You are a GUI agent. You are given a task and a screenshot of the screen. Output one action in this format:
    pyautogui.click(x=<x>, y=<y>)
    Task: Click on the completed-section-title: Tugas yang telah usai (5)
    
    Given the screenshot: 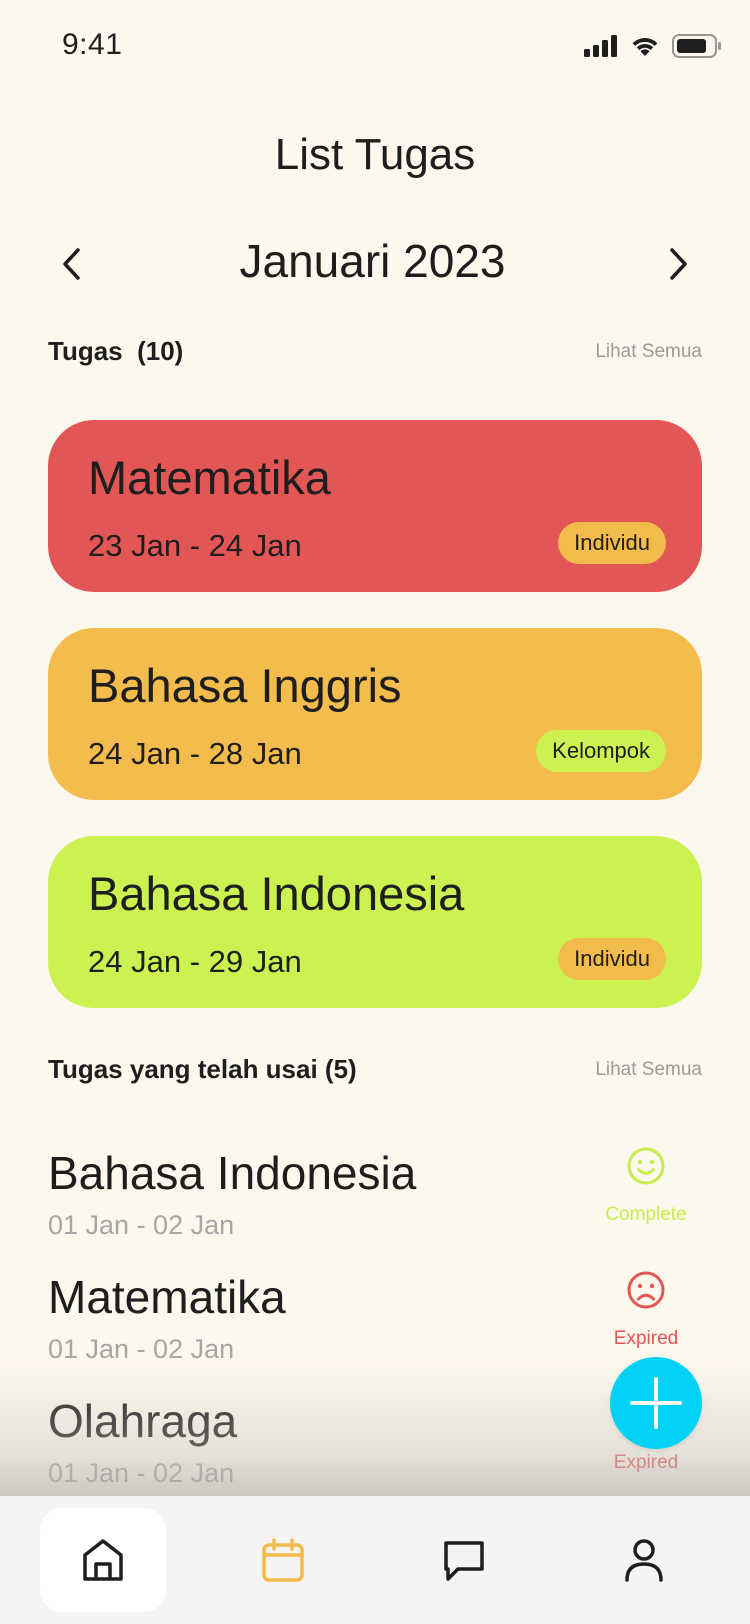 What is the action you would take?
    pyautogui.click(x=202, y=1069)
    